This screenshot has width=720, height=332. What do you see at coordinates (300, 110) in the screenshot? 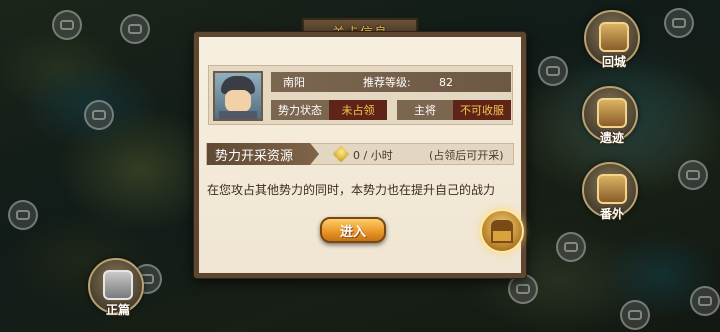
I see `faction-status-label: 势力状态` at bounding box center [300, 110].